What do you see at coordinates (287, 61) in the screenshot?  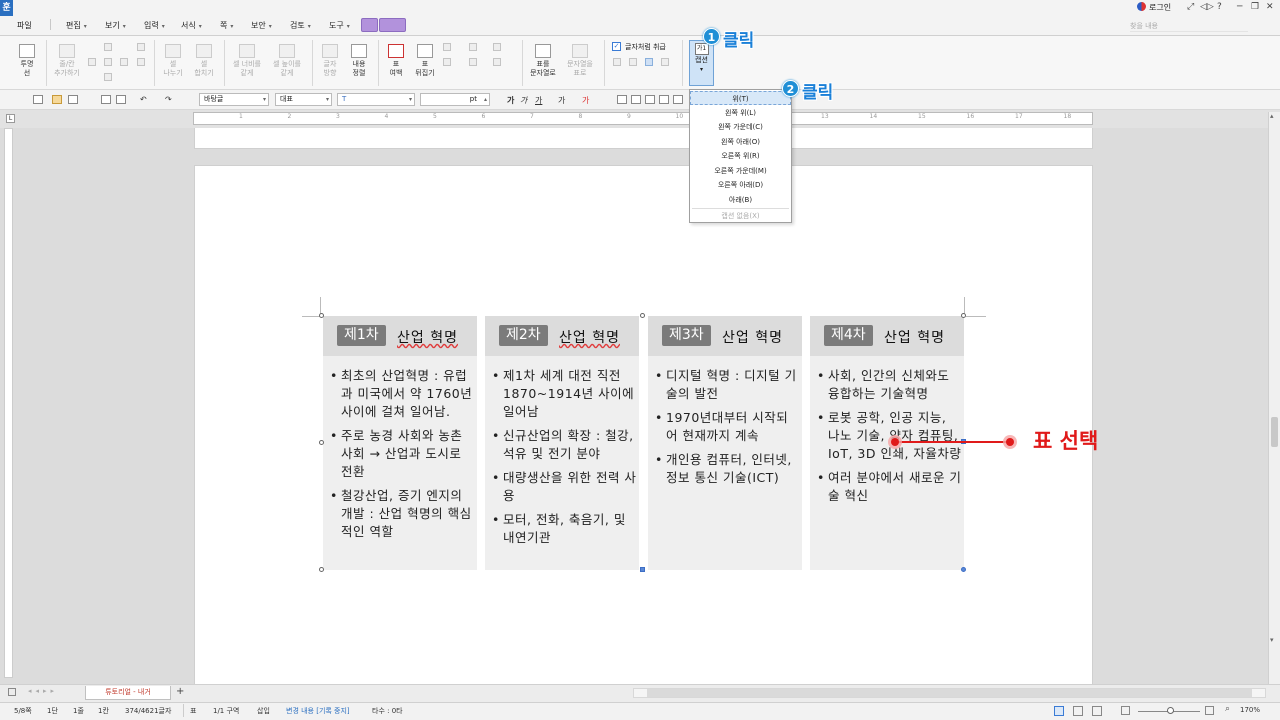 I see `equal-height-button: 셀 높이를 같게` at bounding box center [287, 61].